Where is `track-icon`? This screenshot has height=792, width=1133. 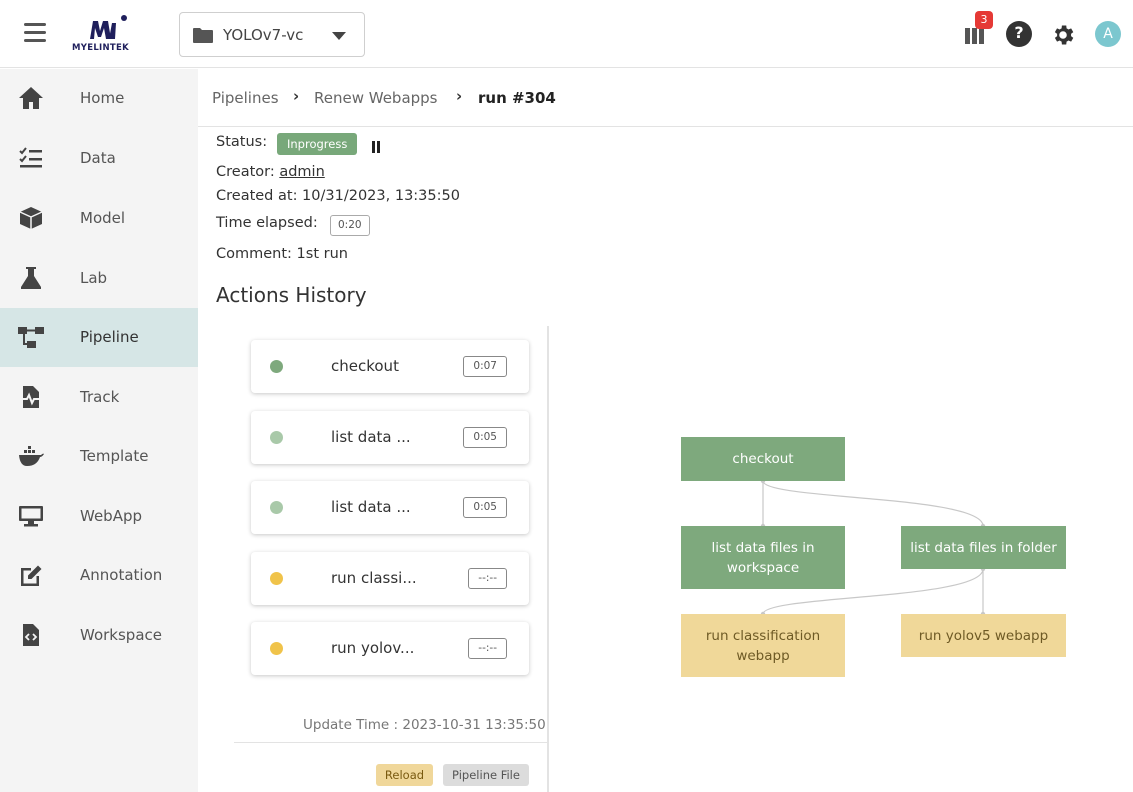
track-icon is located at coordinates (31, 397).